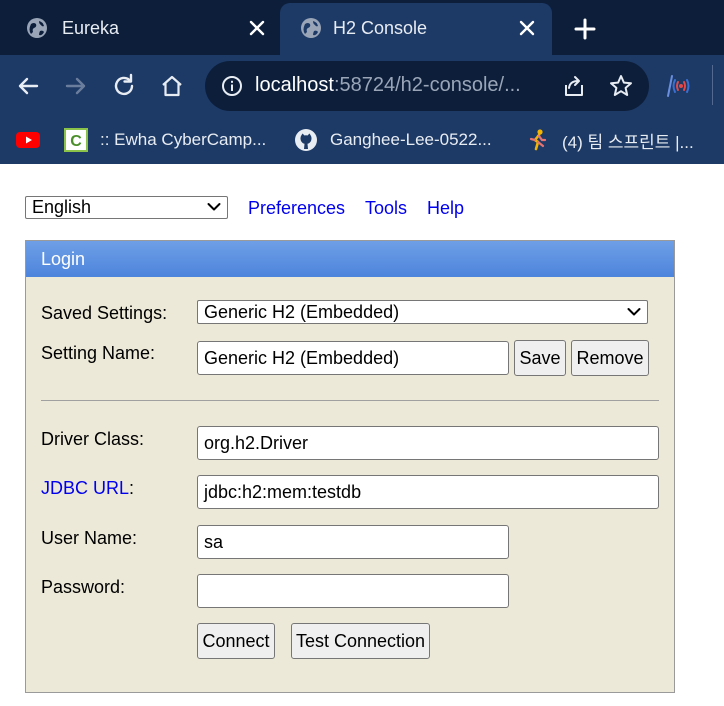 This screenshot has height=706, width=724. Describe the element at coordinates (386, 208) in the screenshot. I see `tools-link: Tools` at that location.